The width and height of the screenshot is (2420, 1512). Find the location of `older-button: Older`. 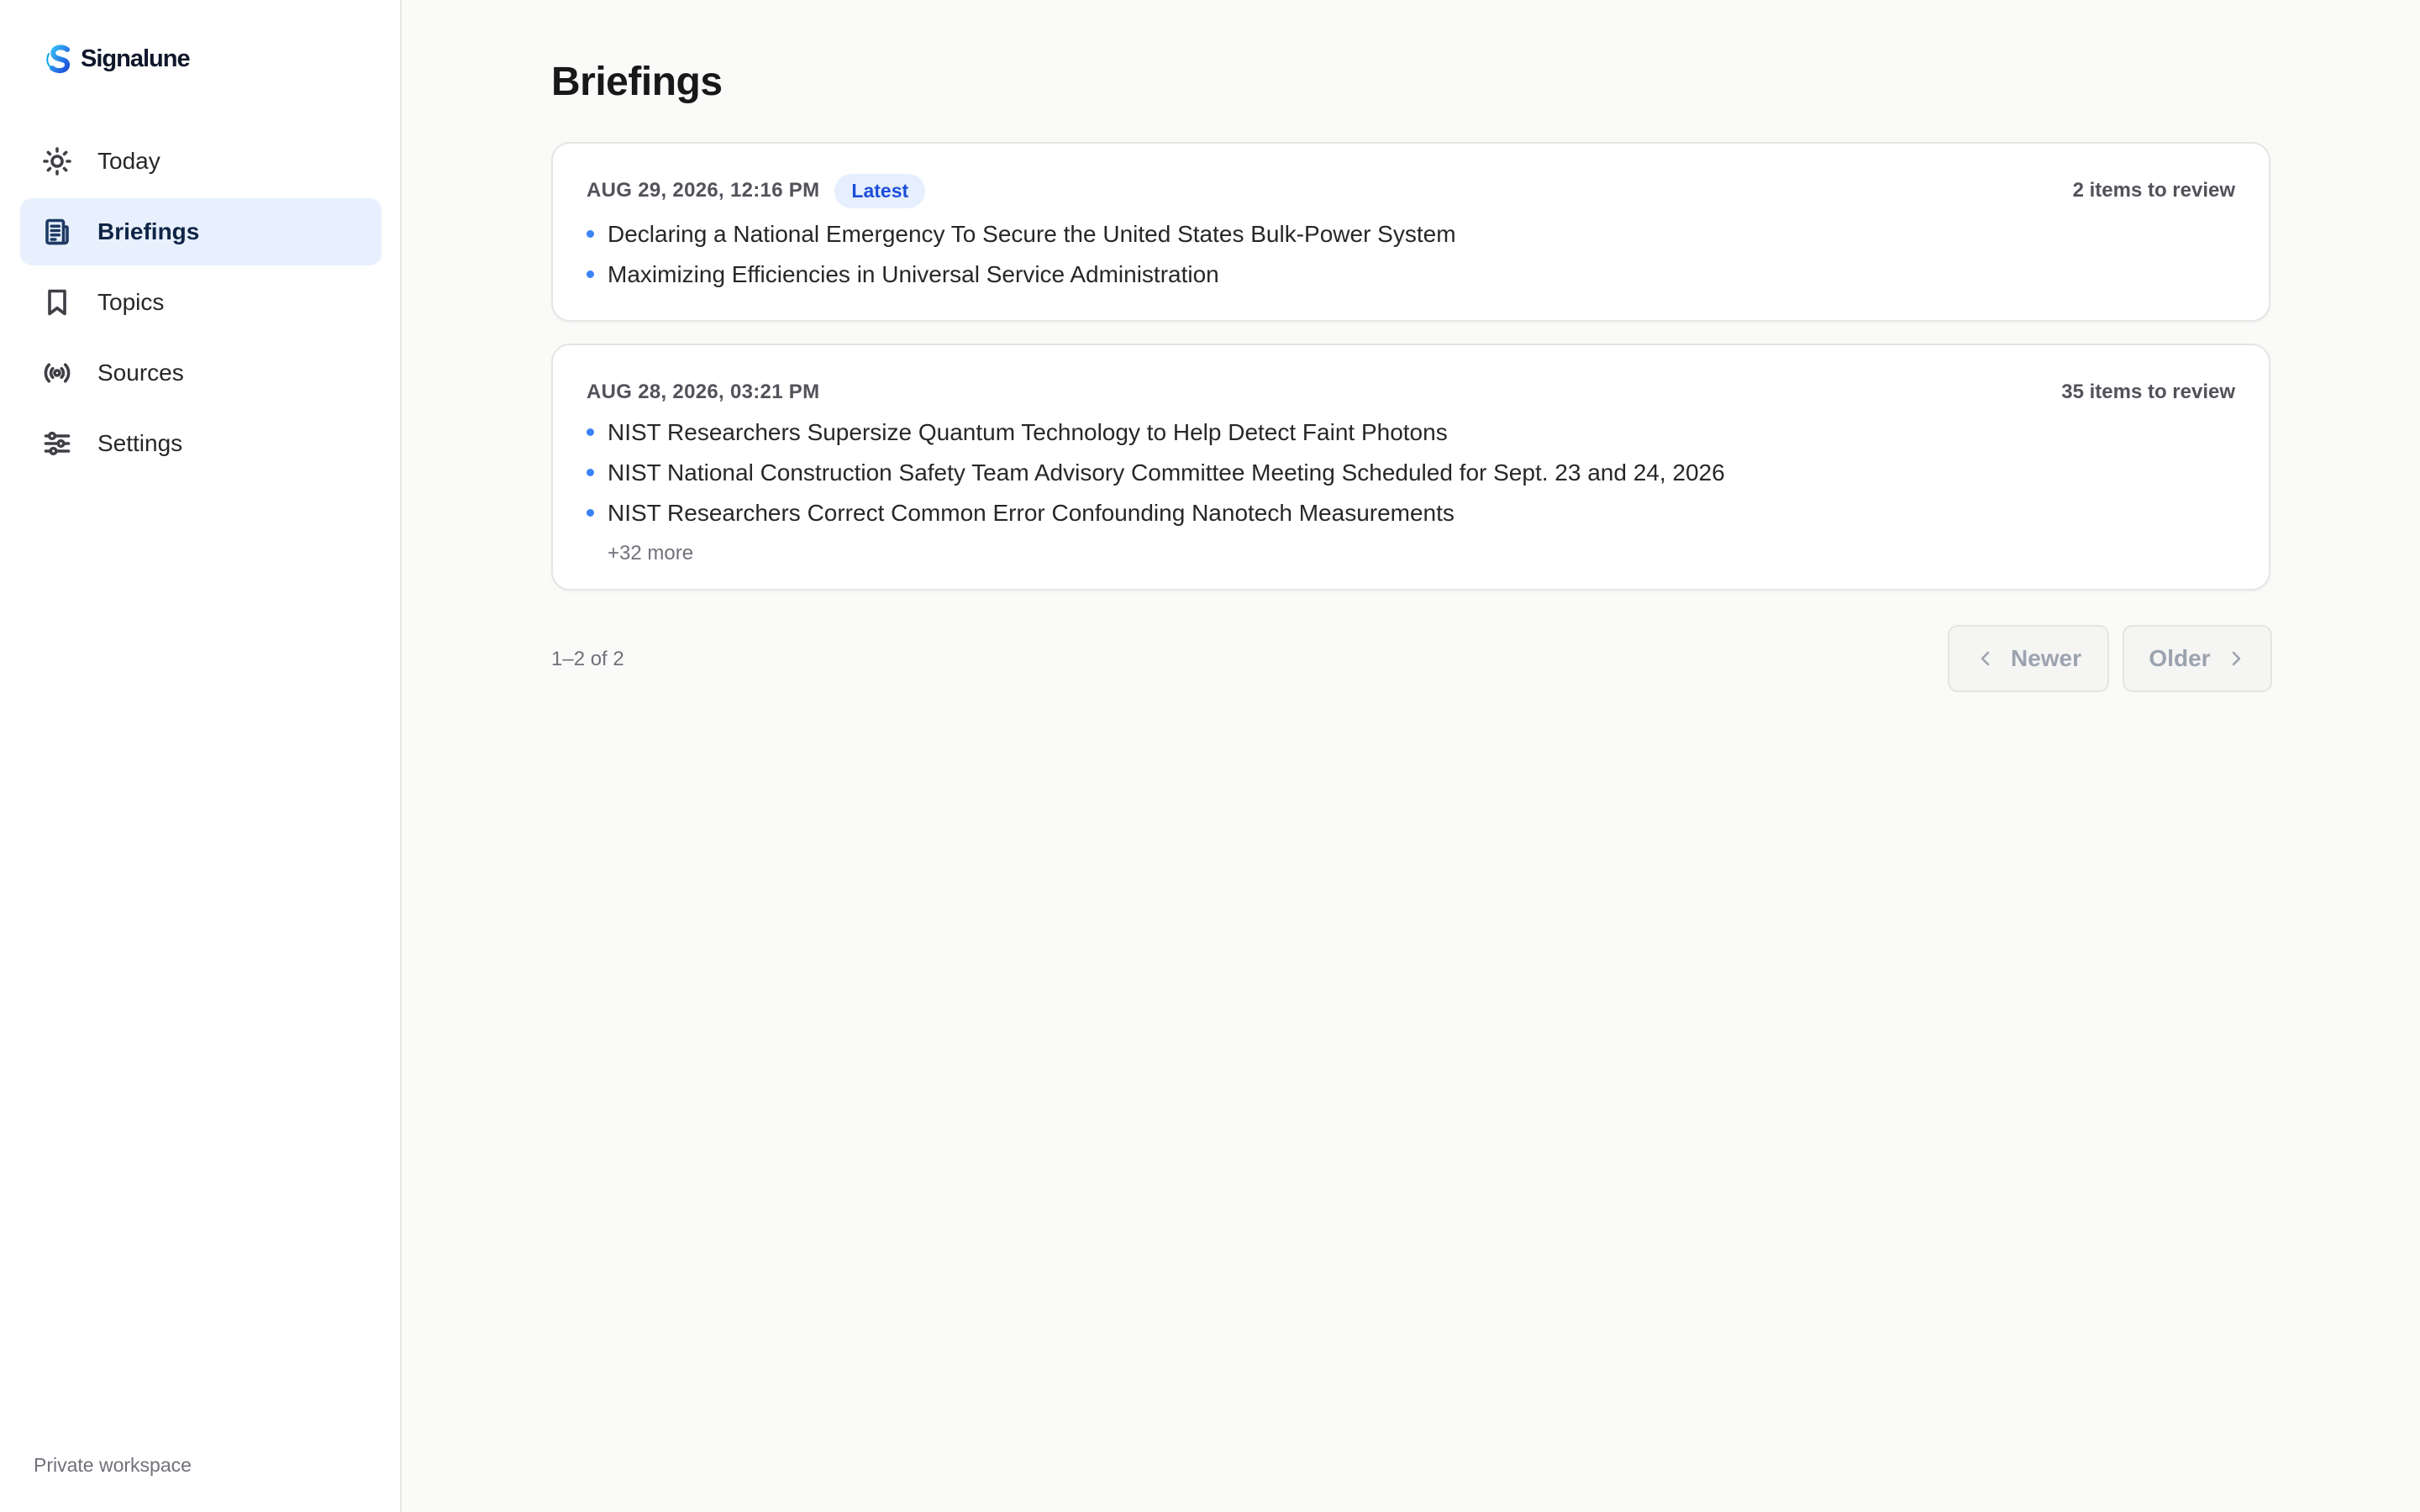

older-button: Older is located at coordinates (2197, 658).